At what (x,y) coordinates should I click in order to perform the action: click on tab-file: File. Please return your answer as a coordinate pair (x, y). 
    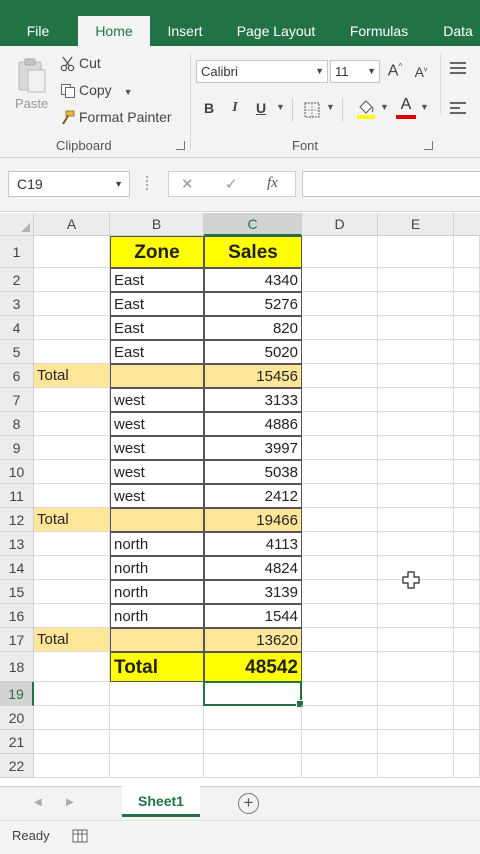
    Looking at the image, I should click on (38, 31).